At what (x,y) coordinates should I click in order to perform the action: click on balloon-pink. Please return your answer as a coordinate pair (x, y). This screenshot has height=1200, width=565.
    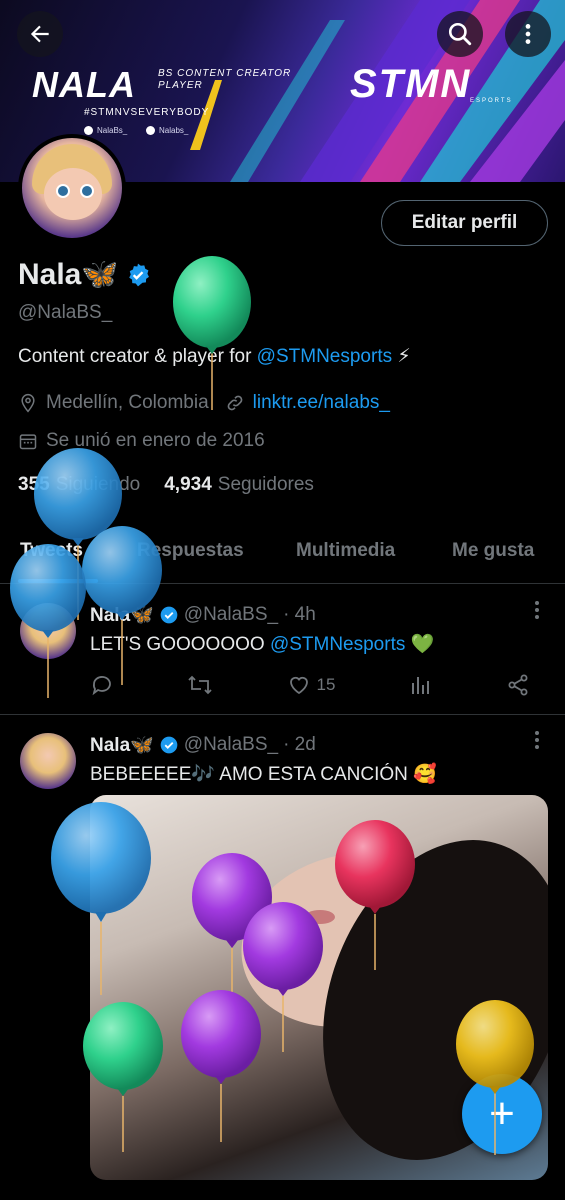
    Looking at the image, I should click on (375, 895).